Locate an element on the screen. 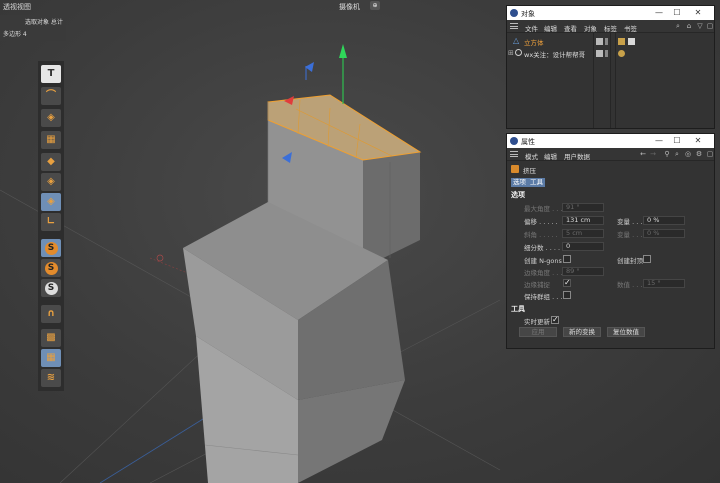  reset-values-button: 复位数值 is located at coordinates (626, 332).